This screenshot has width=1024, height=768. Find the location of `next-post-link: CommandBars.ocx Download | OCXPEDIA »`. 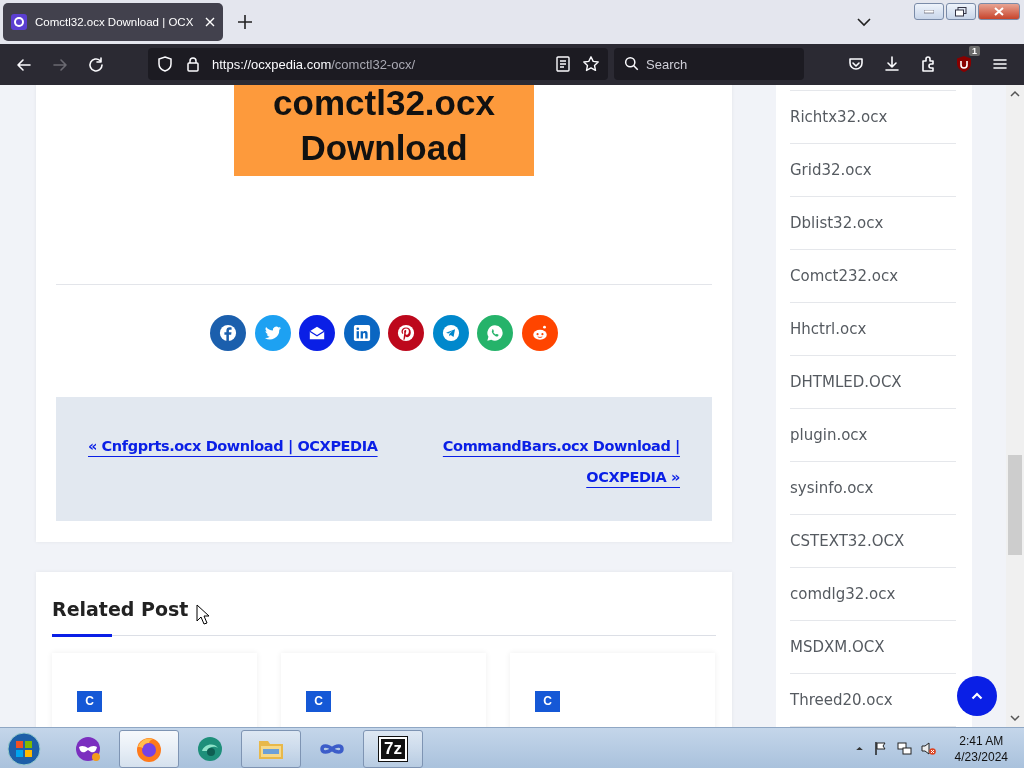

next-post-link: CommandBars.ocx Download | OCXPEDIA » is located at coordinates (560, 462).